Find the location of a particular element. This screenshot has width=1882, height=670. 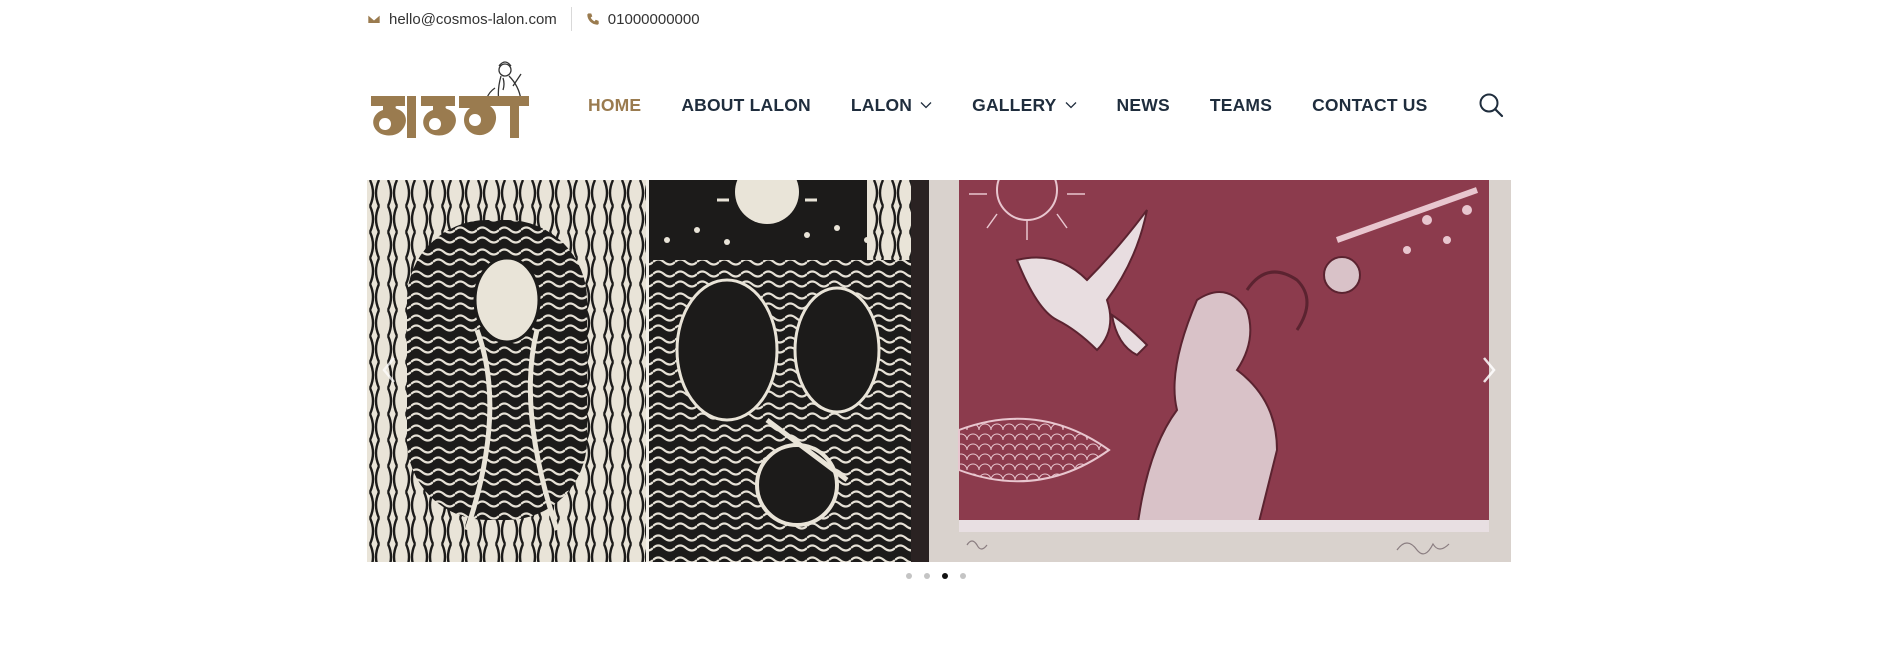

slider-prev-button is located at coordinates (389, 370).